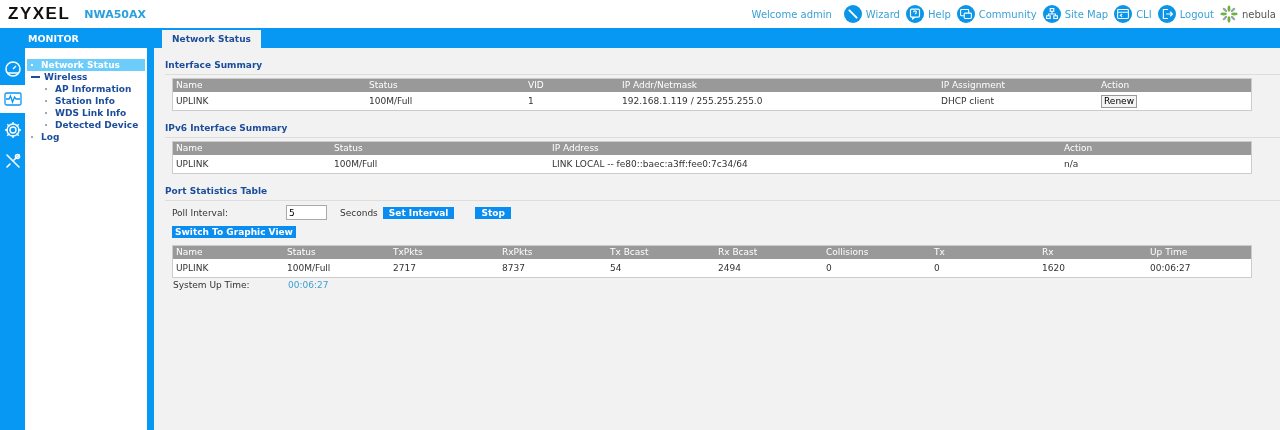  Describe the element at coordinates (306, 212) in the screenshot. I see `poll-interval-field: 5` at that location.